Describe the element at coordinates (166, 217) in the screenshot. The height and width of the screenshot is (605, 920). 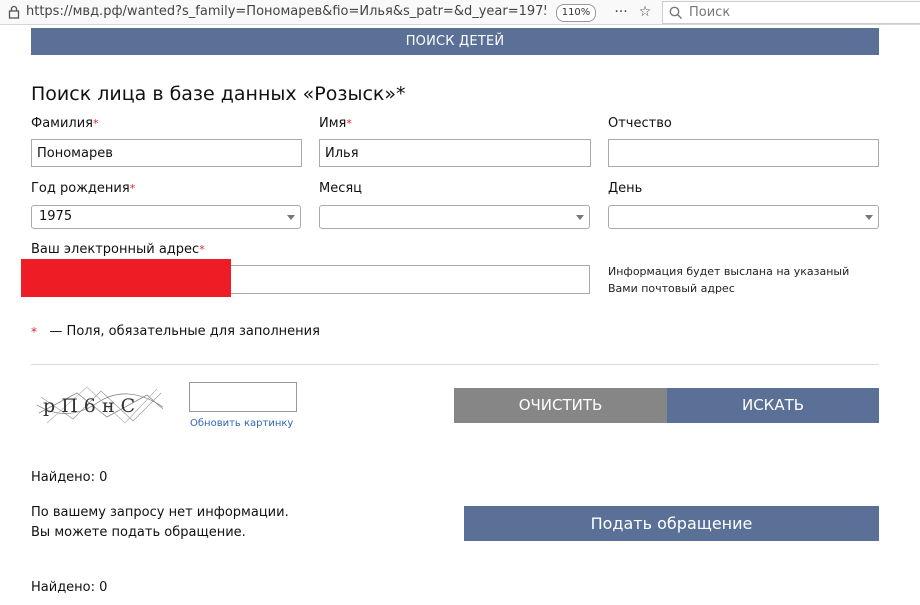
I see `birth-year-select: 1975` at that location.